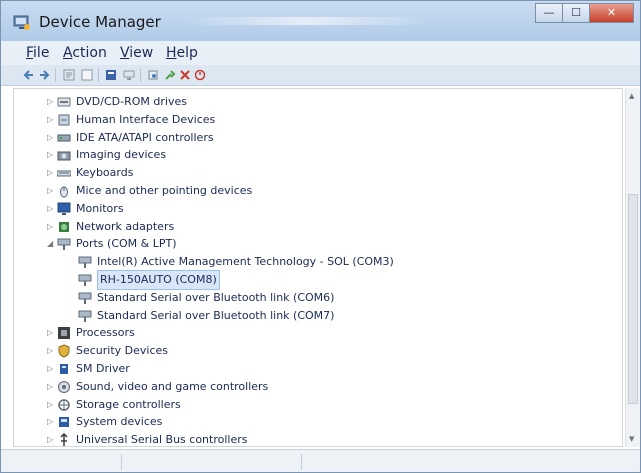 The height and width of the screenshot is (473, 641). What do you see at coordinates (64, 439) in the screenshot?
I see `usb-icon` at bounding box center [64, 439].